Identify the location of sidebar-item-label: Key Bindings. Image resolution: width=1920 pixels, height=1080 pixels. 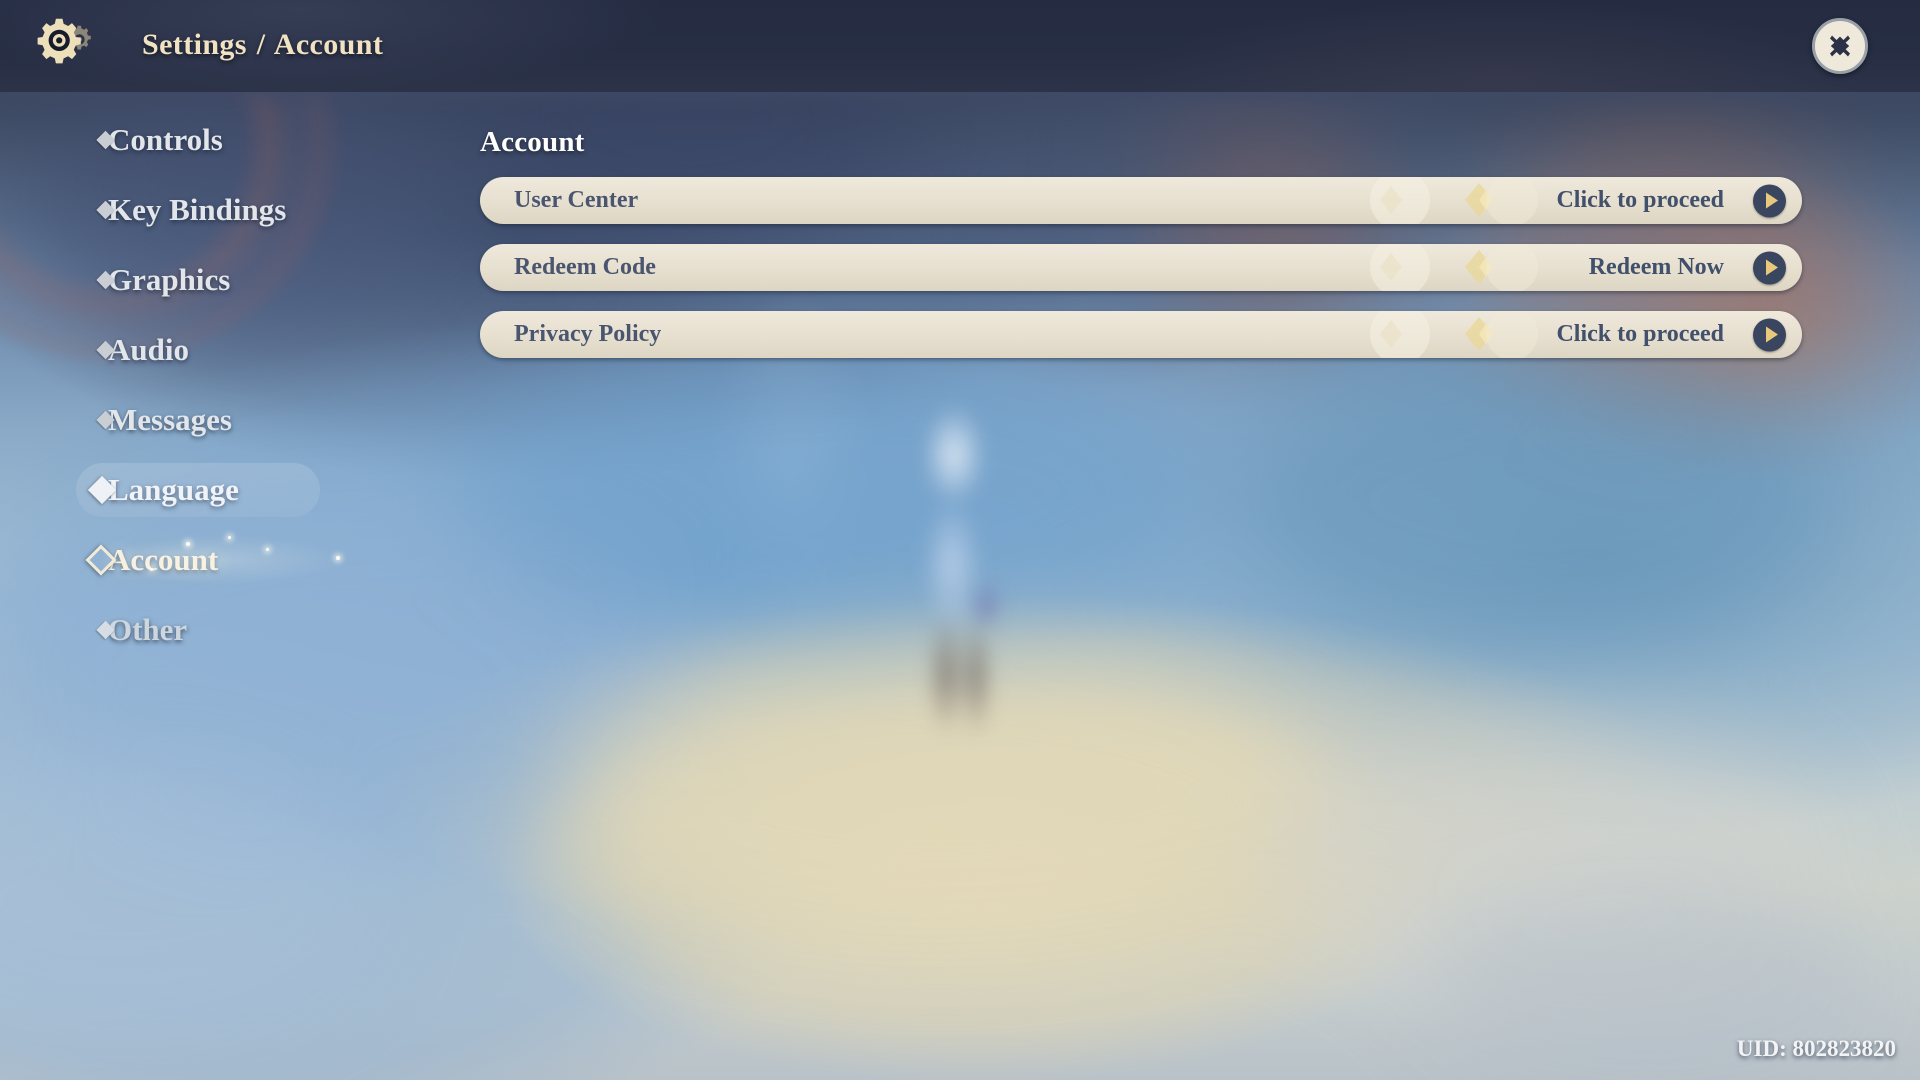
(197, 209).